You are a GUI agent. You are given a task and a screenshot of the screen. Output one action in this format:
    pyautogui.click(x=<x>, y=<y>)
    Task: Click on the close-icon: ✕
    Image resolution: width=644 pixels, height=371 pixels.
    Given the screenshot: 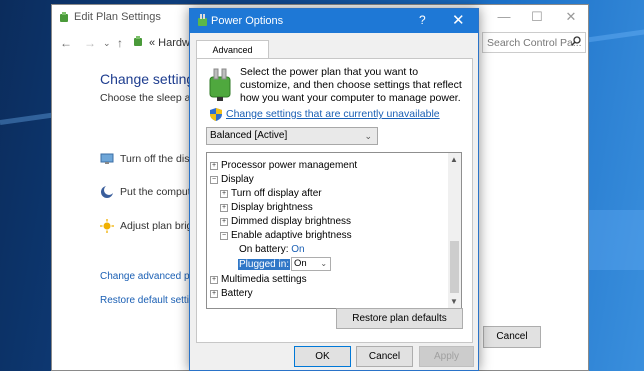 What is the action you would take?
    pyautogui.click(x=571, y=17)
    